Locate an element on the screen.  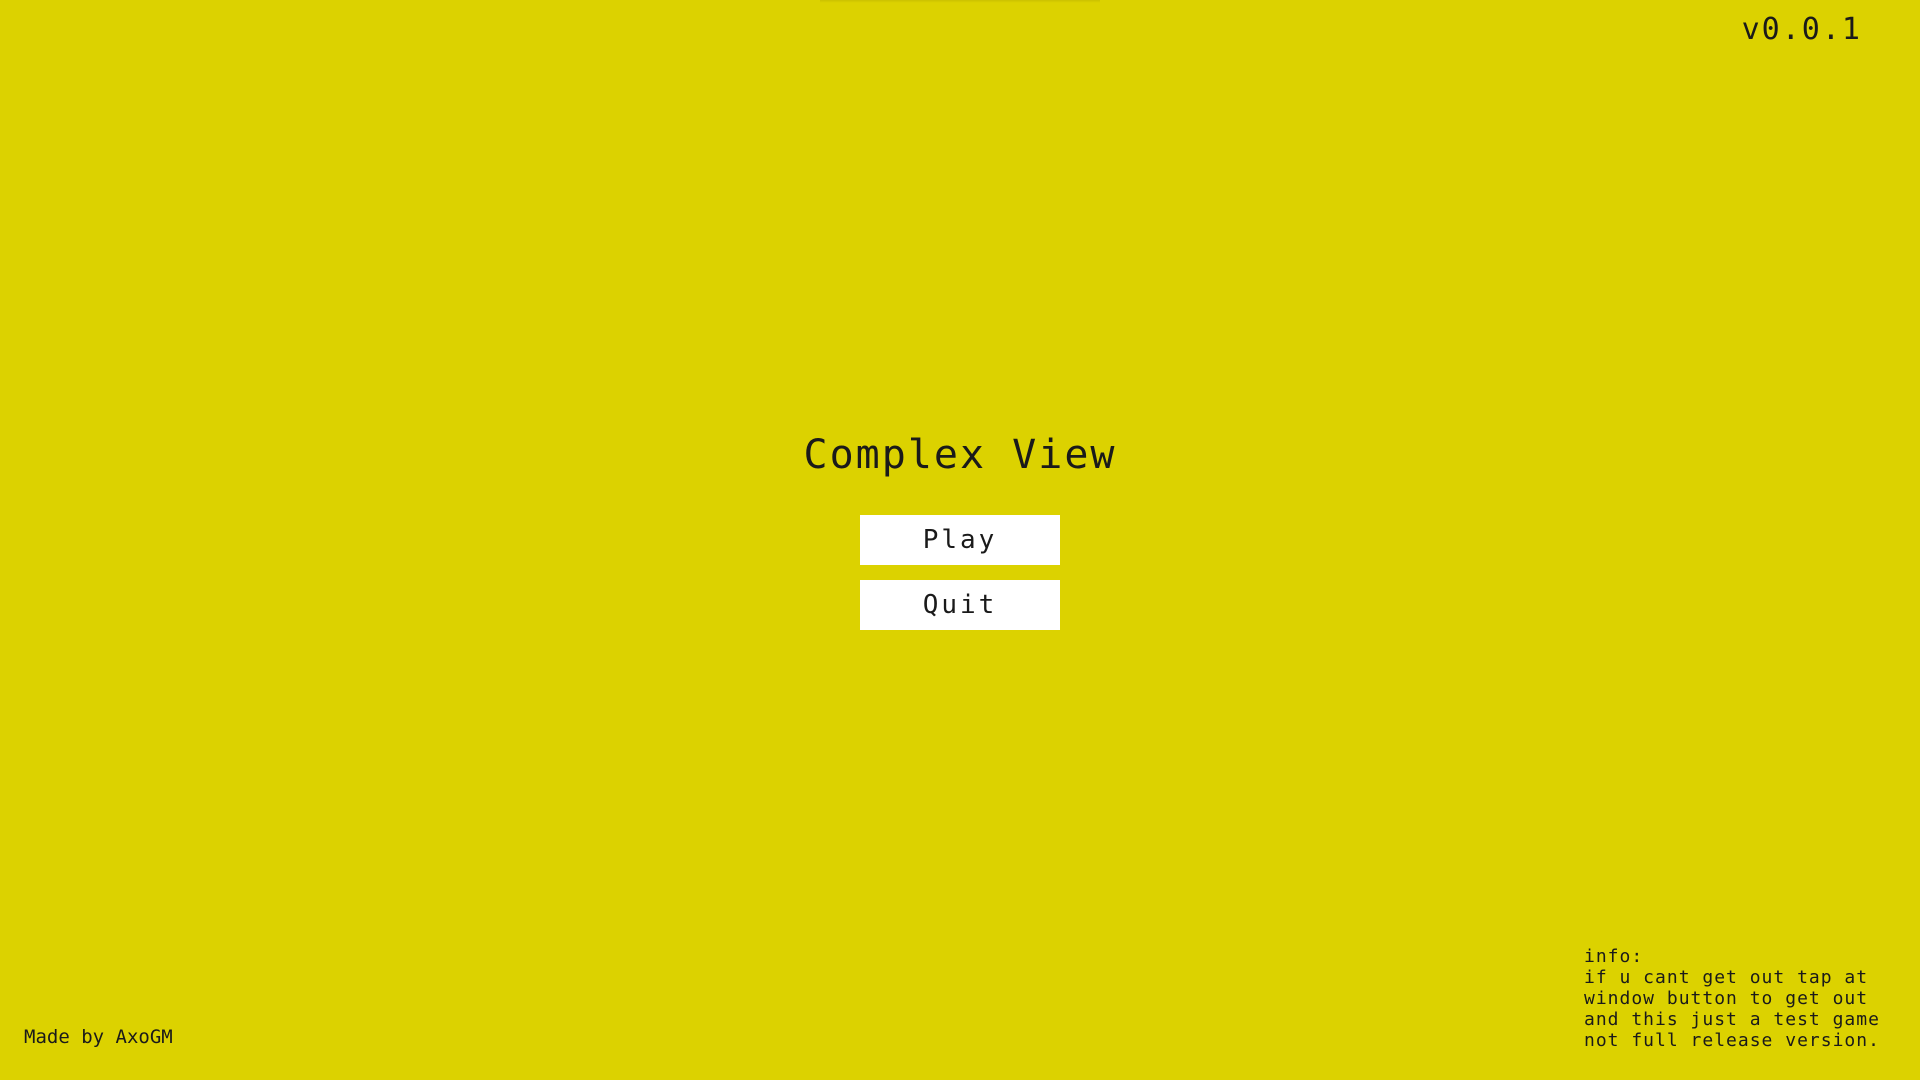
info-line: window button to get out is located at coordinates (1726, 998).